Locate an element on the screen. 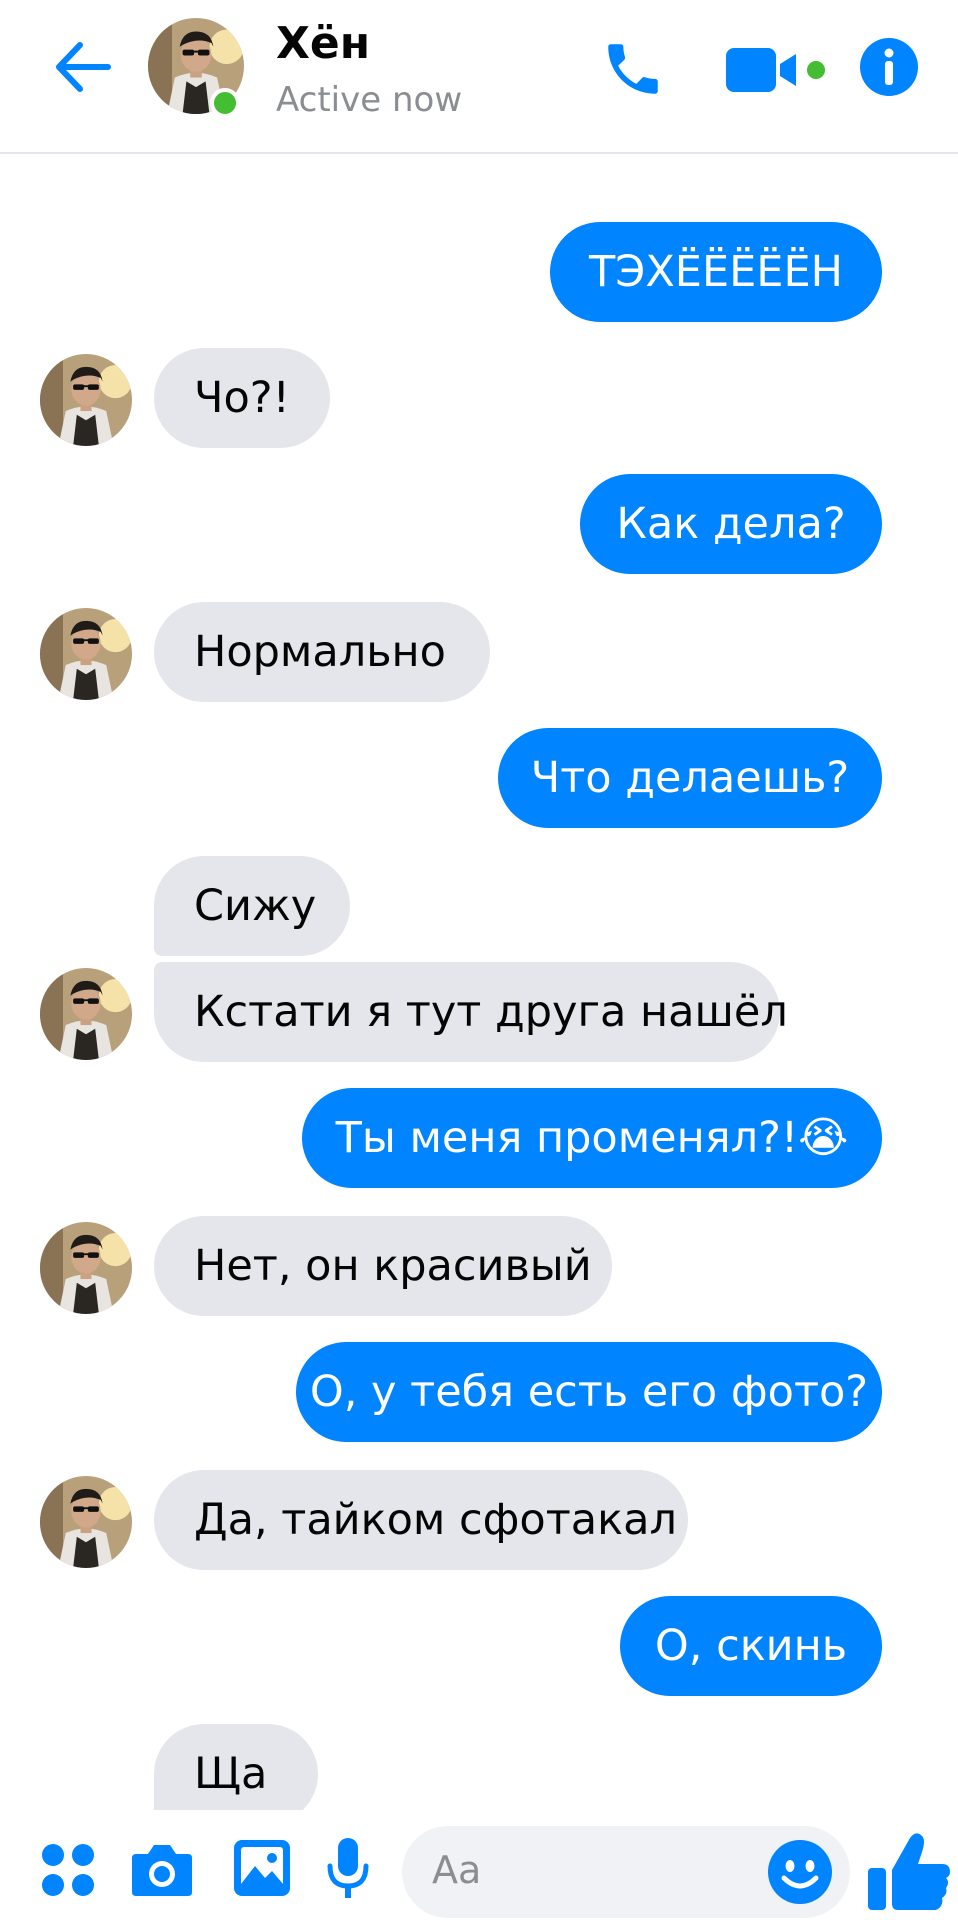 Image resolution: width=958 pixels, height=1920 pixels. info-icon is located at coordinates (889, 67).